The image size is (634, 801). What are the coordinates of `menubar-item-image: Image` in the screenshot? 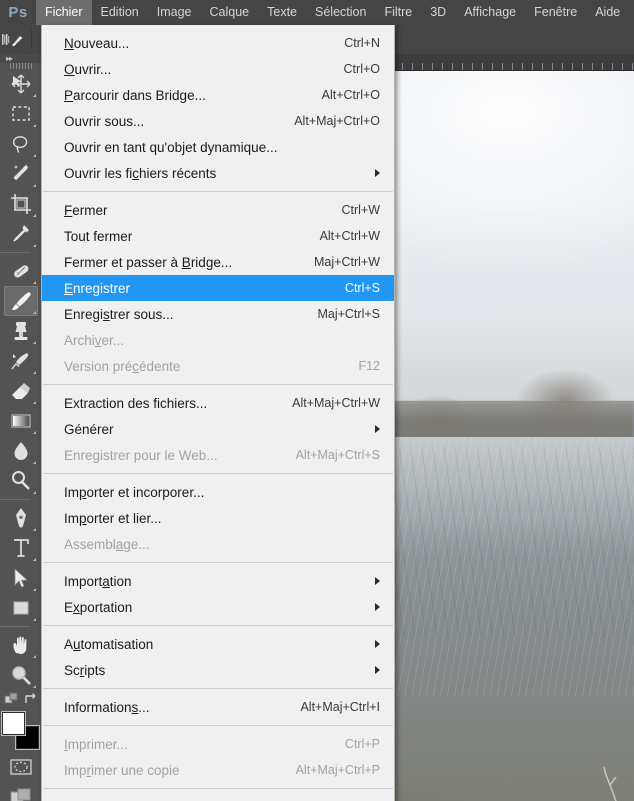 It's located at (174, 12).